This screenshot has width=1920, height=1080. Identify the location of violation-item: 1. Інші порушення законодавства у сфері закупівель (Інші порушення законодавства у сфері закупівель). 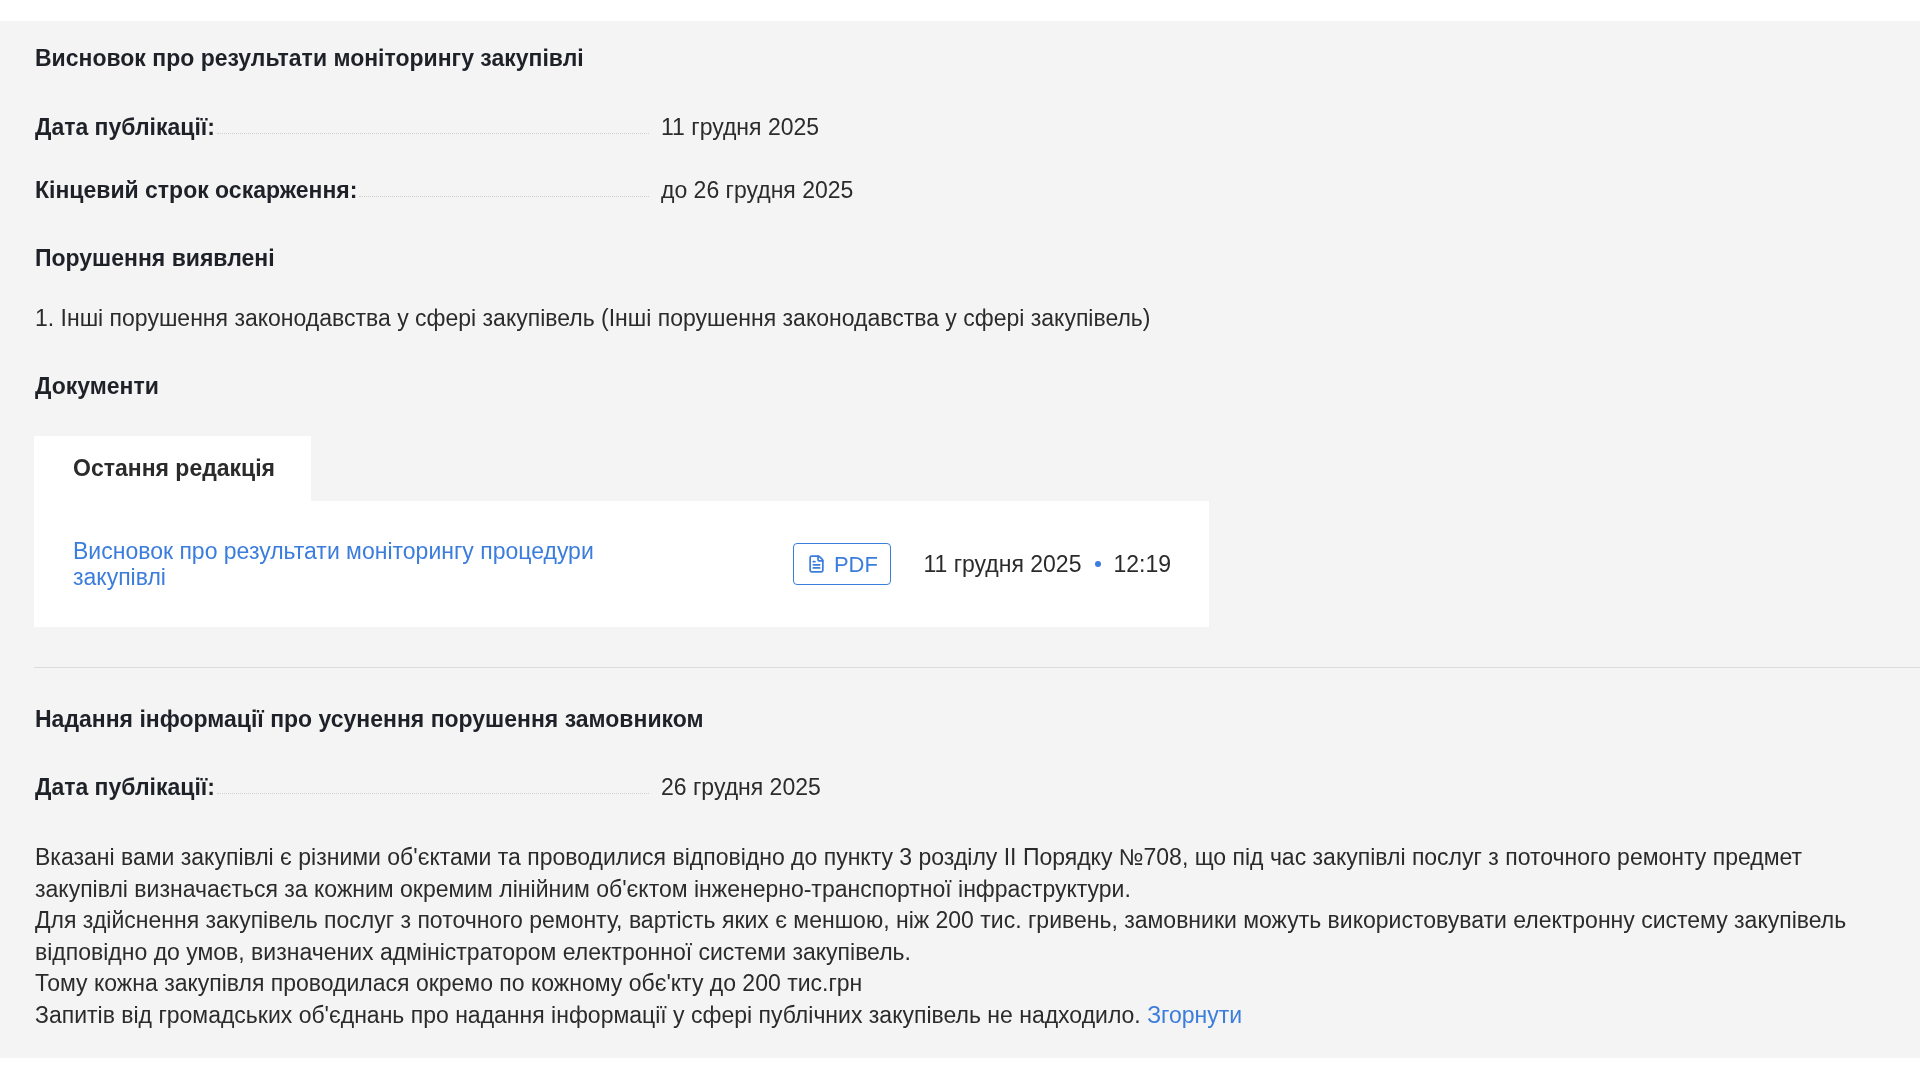
(593, 318).